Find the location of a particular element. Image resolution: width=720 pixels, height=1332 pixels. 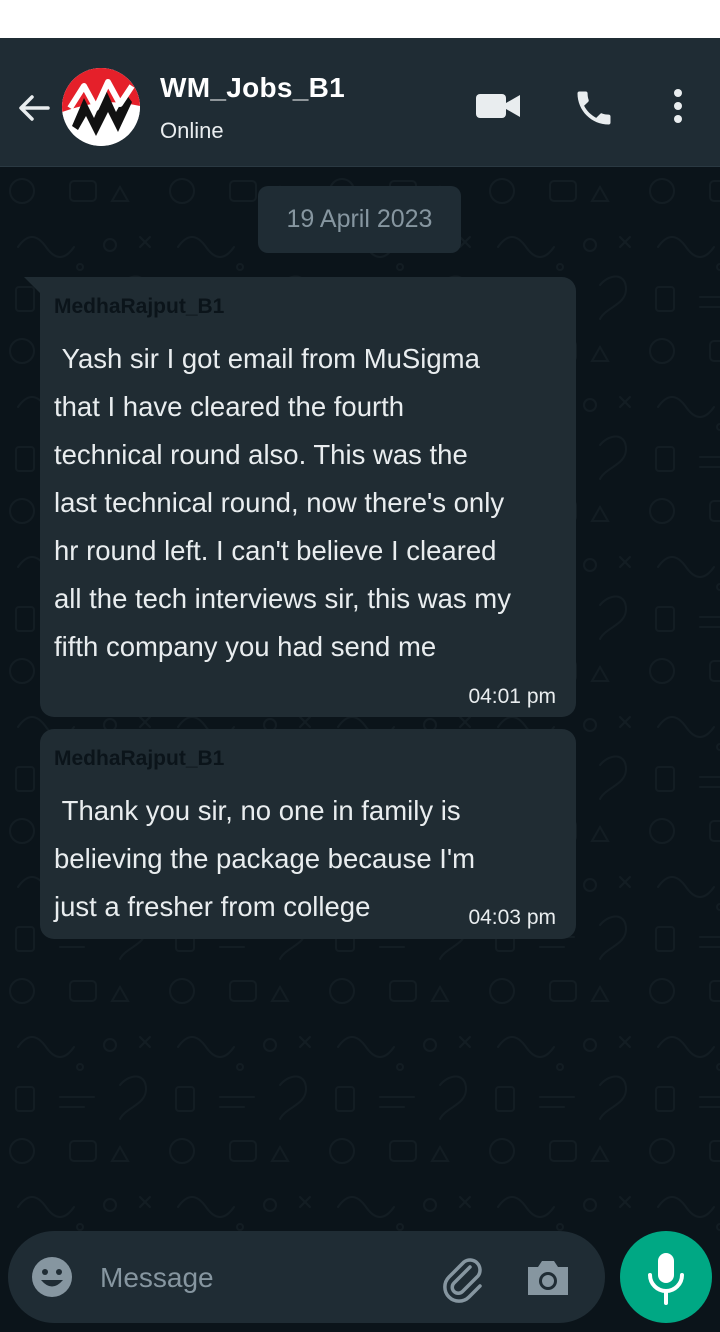

message-time: 04:01 pm is located at coordinates (512, 696).